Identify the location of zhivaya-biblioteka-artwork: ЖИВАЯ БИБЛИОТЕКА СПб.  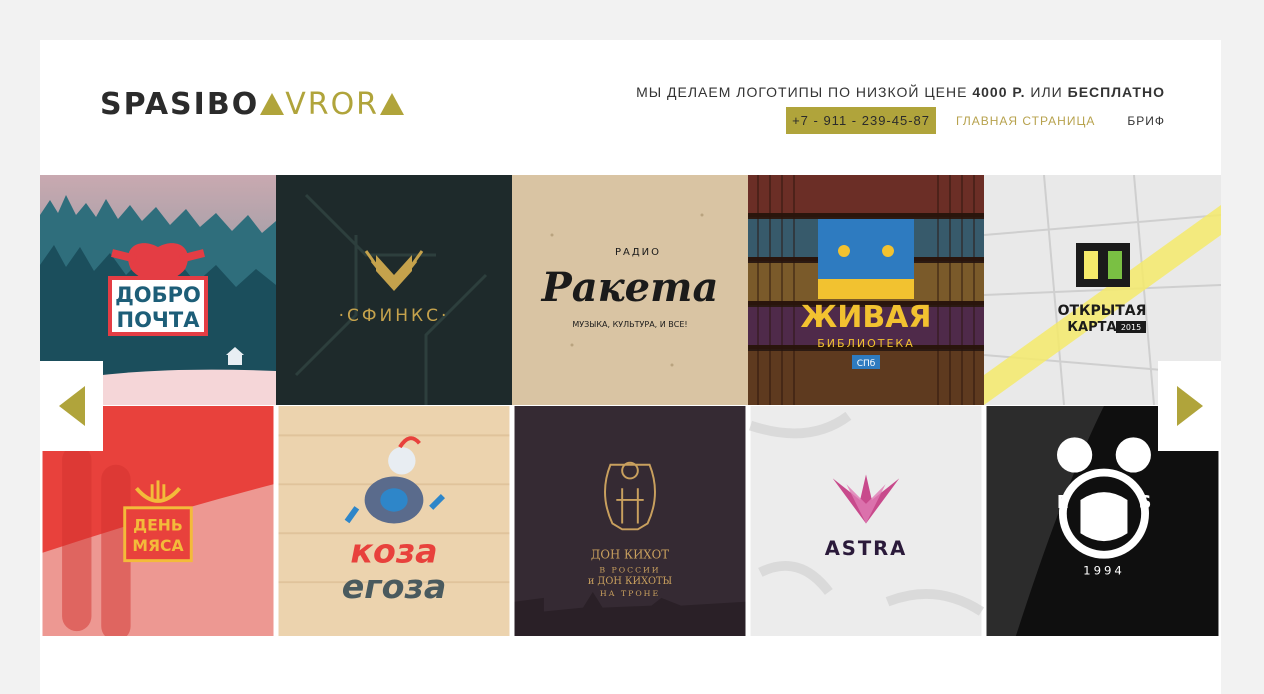
(866, 290).